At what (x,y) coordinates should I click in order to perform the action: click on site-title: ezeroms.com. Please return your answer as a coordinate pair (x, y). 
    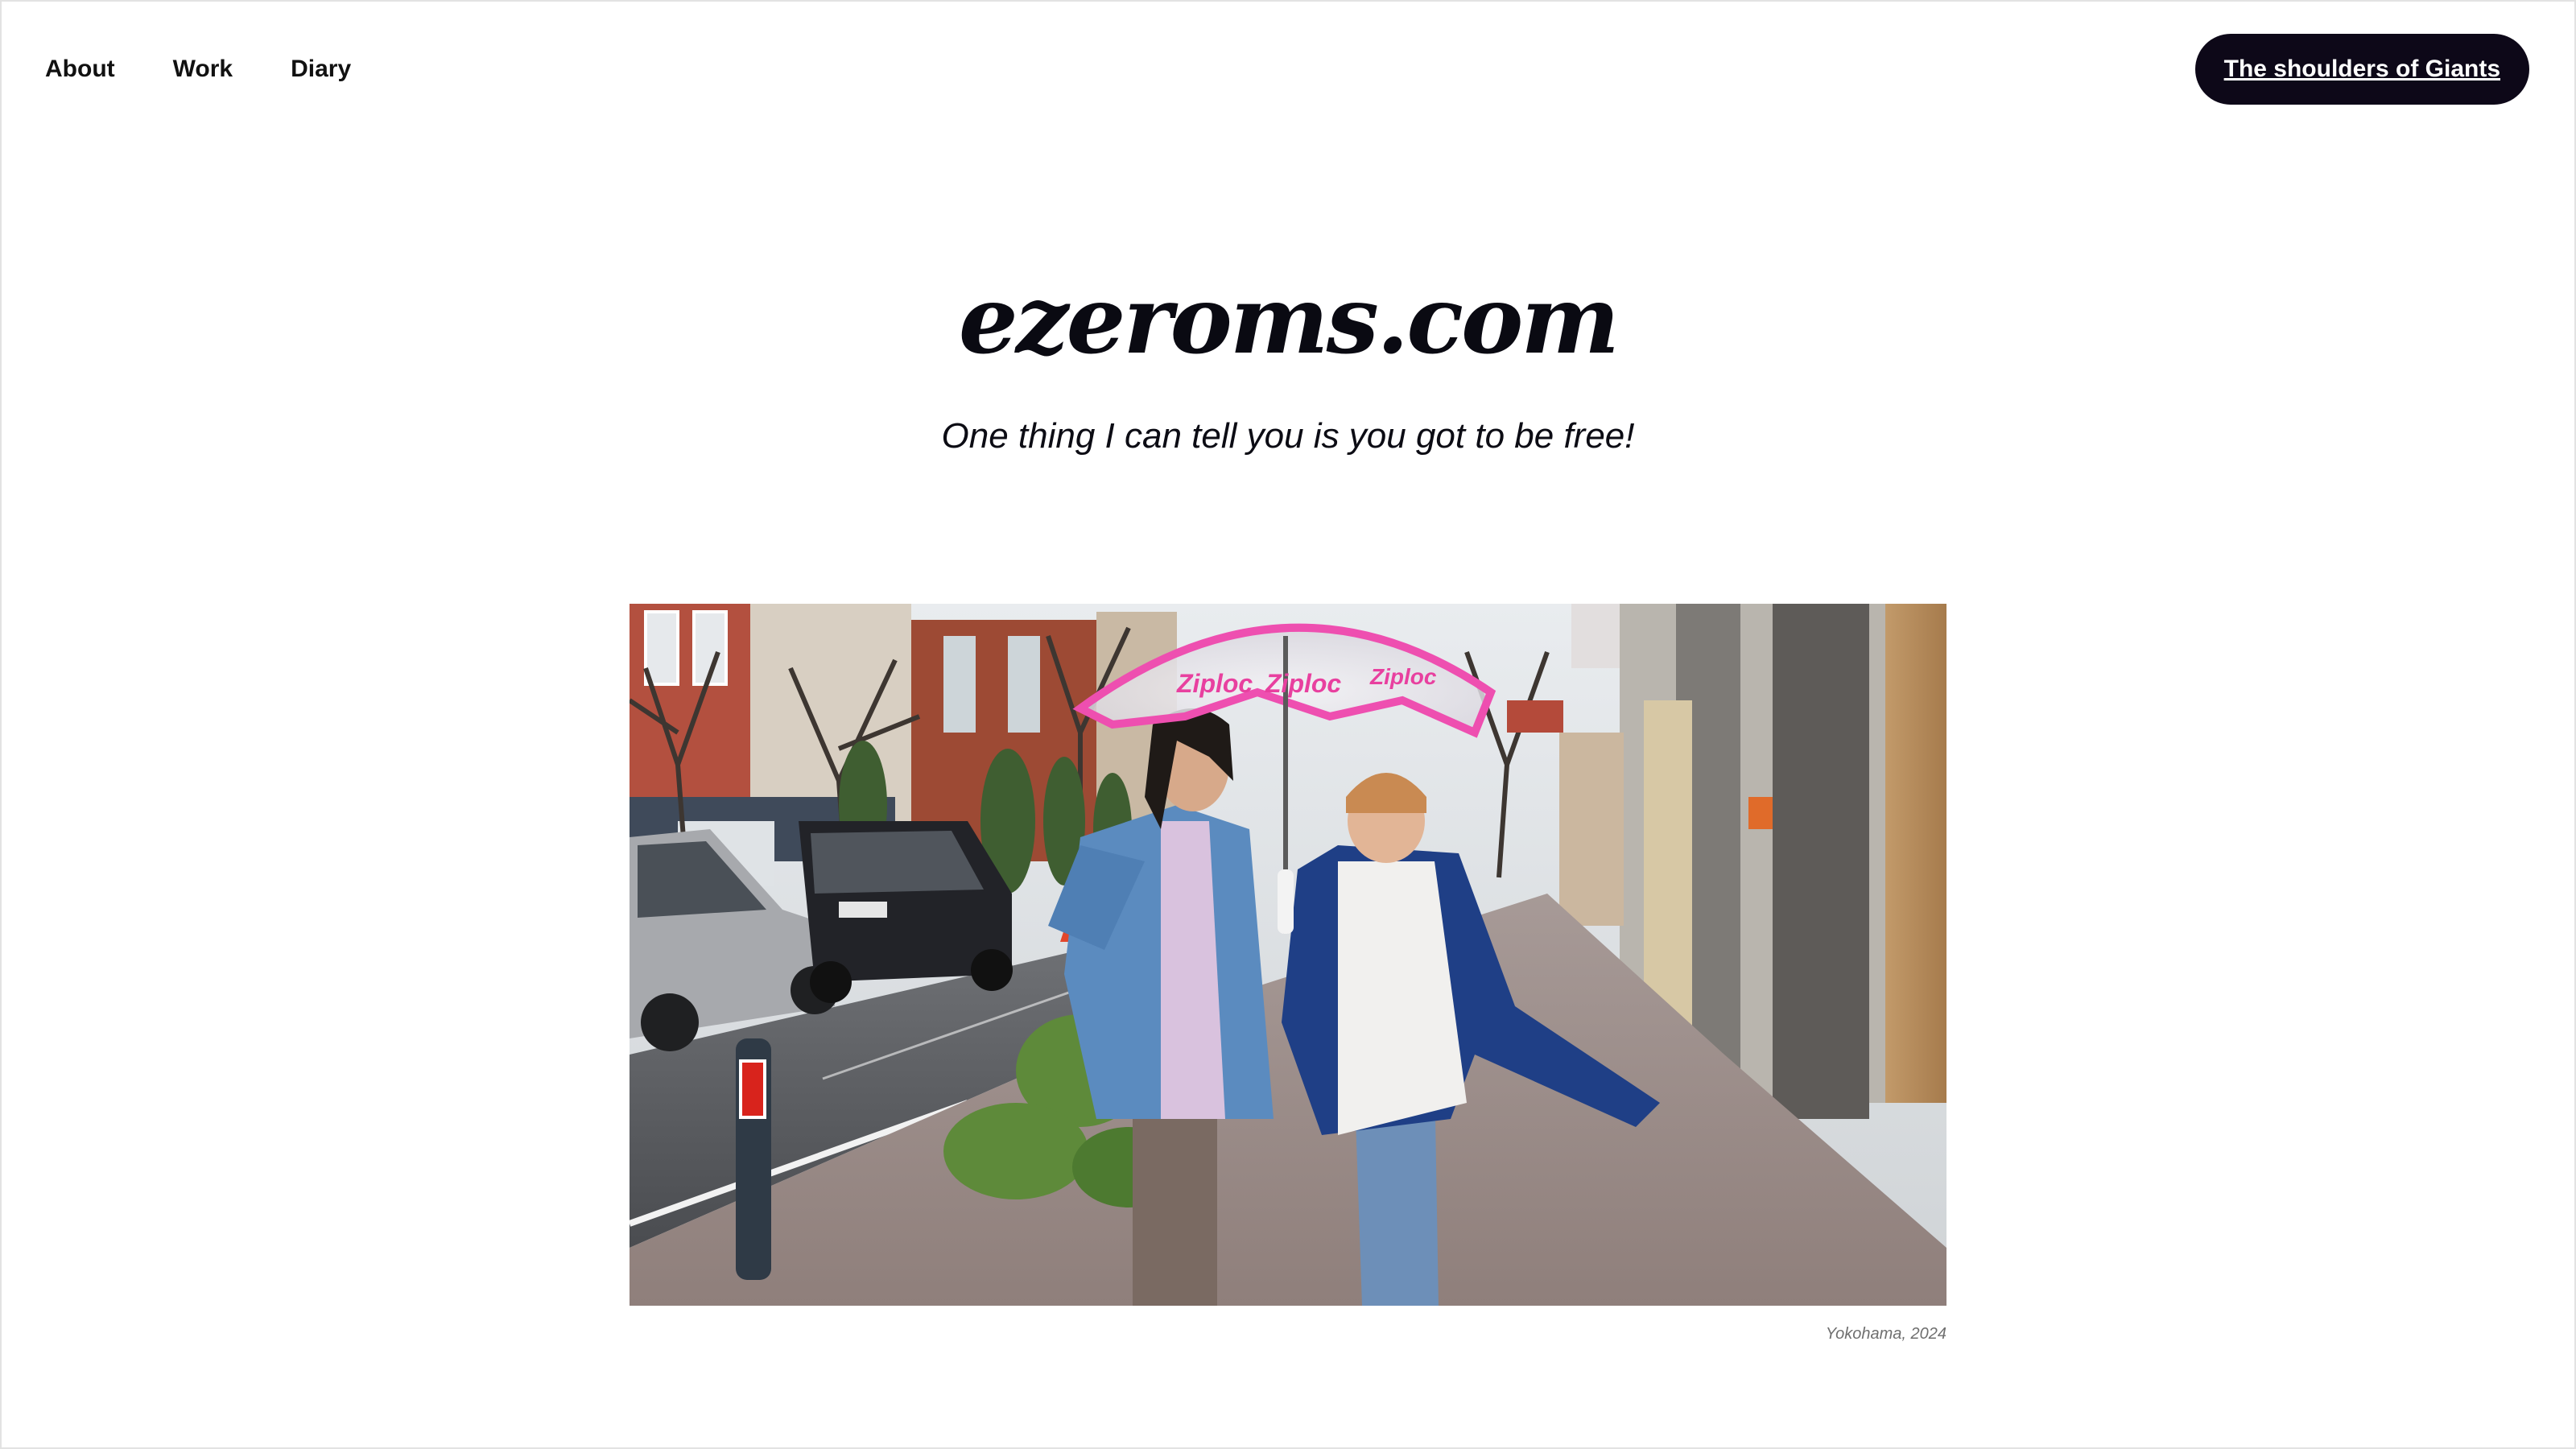
    Looking at the image, I should click on (1289, 320).